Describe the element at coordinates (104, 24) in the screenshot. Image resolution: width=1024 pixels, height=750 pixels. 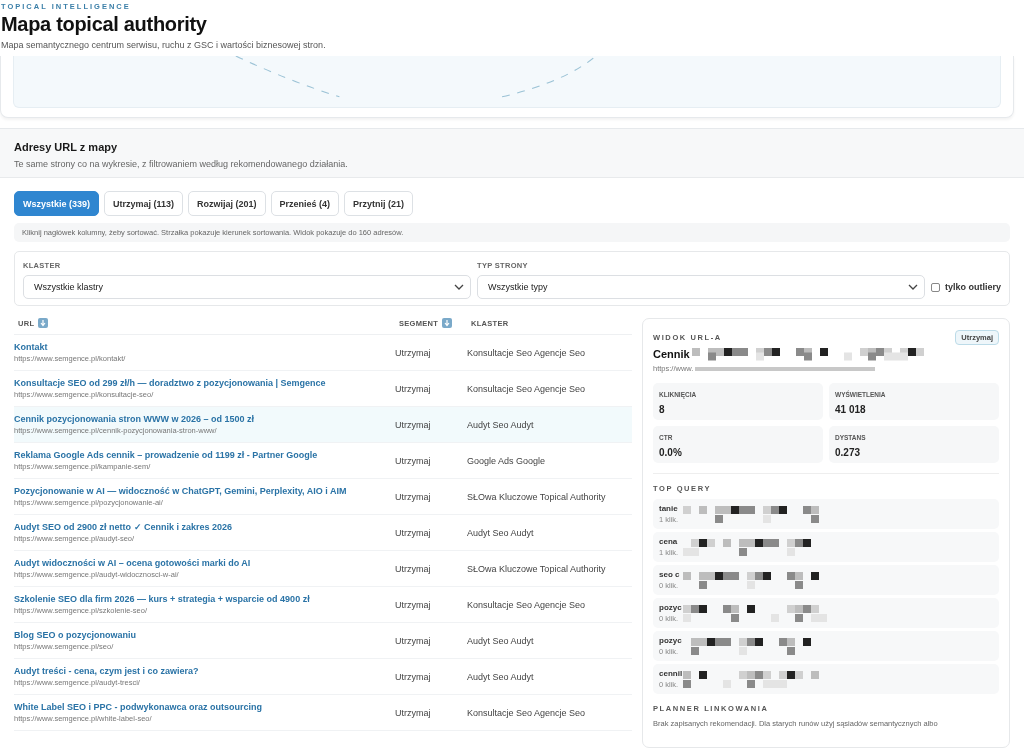
I see `page-title: Mapa topical authority` at that location.